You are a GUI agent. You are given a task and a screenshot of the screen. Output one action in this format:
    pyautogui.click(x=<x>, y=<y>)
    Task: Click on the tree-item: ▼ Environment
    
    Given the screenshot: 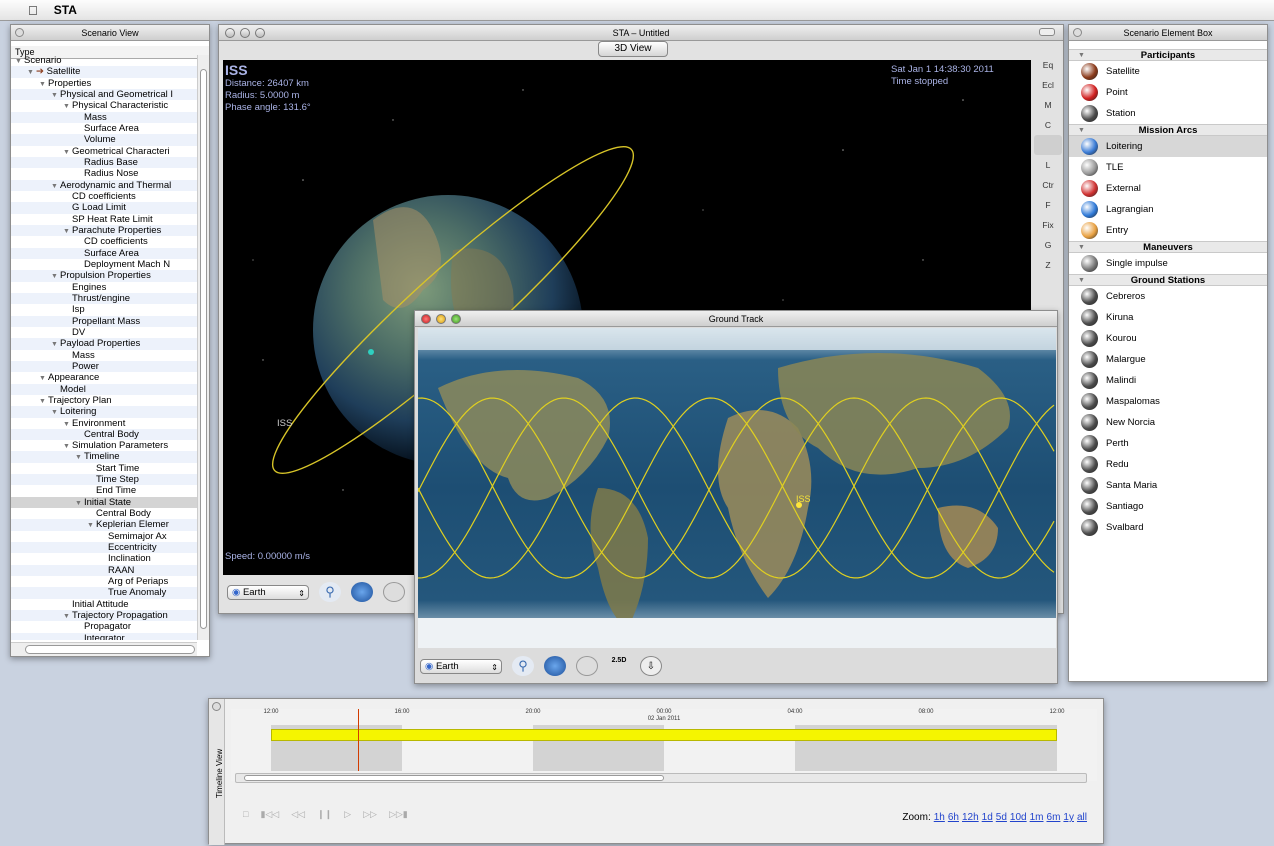 What is the action you would take?
    pyautogui.click(x=104, y=423)
    